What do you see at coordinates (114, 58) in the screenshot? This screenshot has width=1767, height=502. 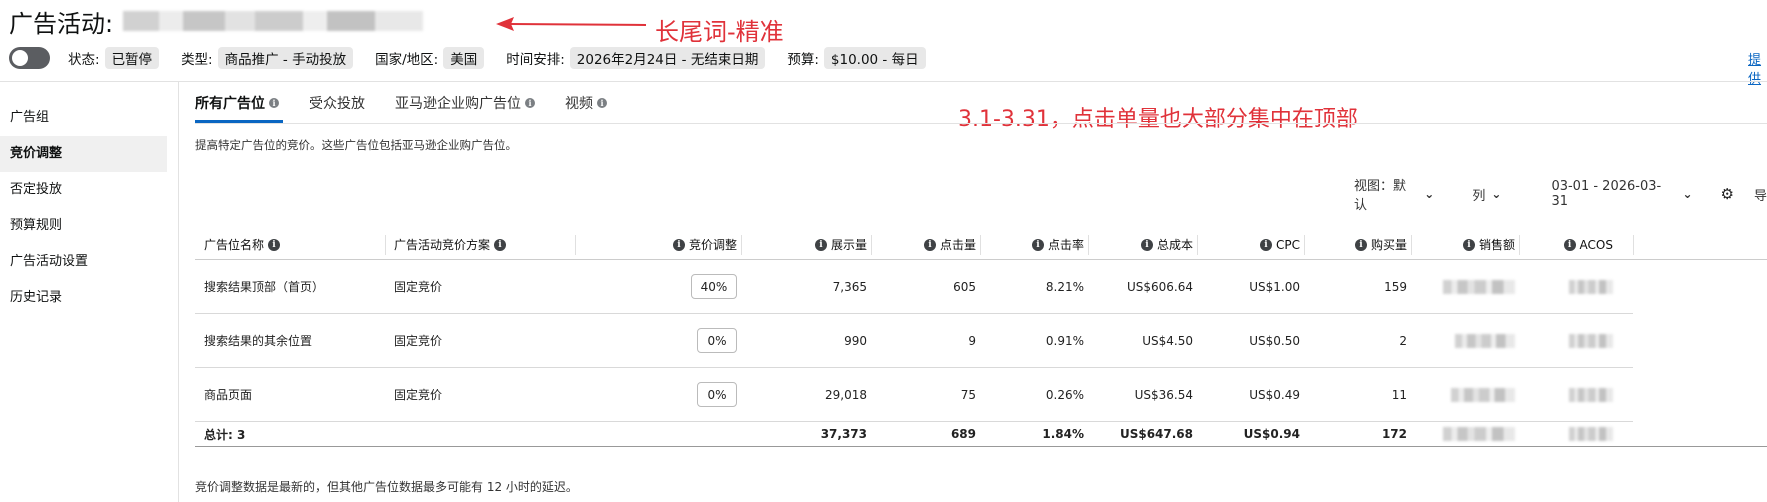 I see `meta-status: 状态: 已暂停` at bounding box center [114, 58].